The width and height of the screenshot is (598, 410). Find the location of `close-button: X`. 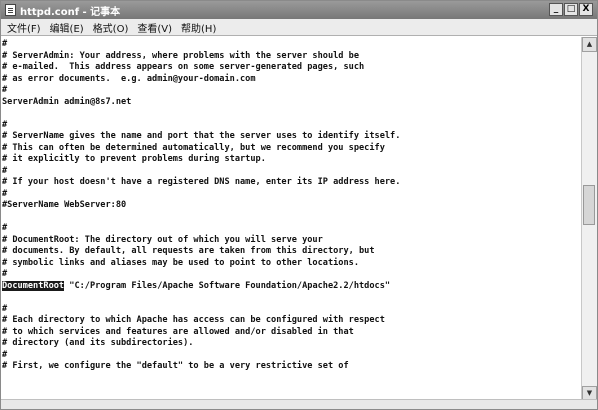

close-button: X is located at coordinates (586, 9).